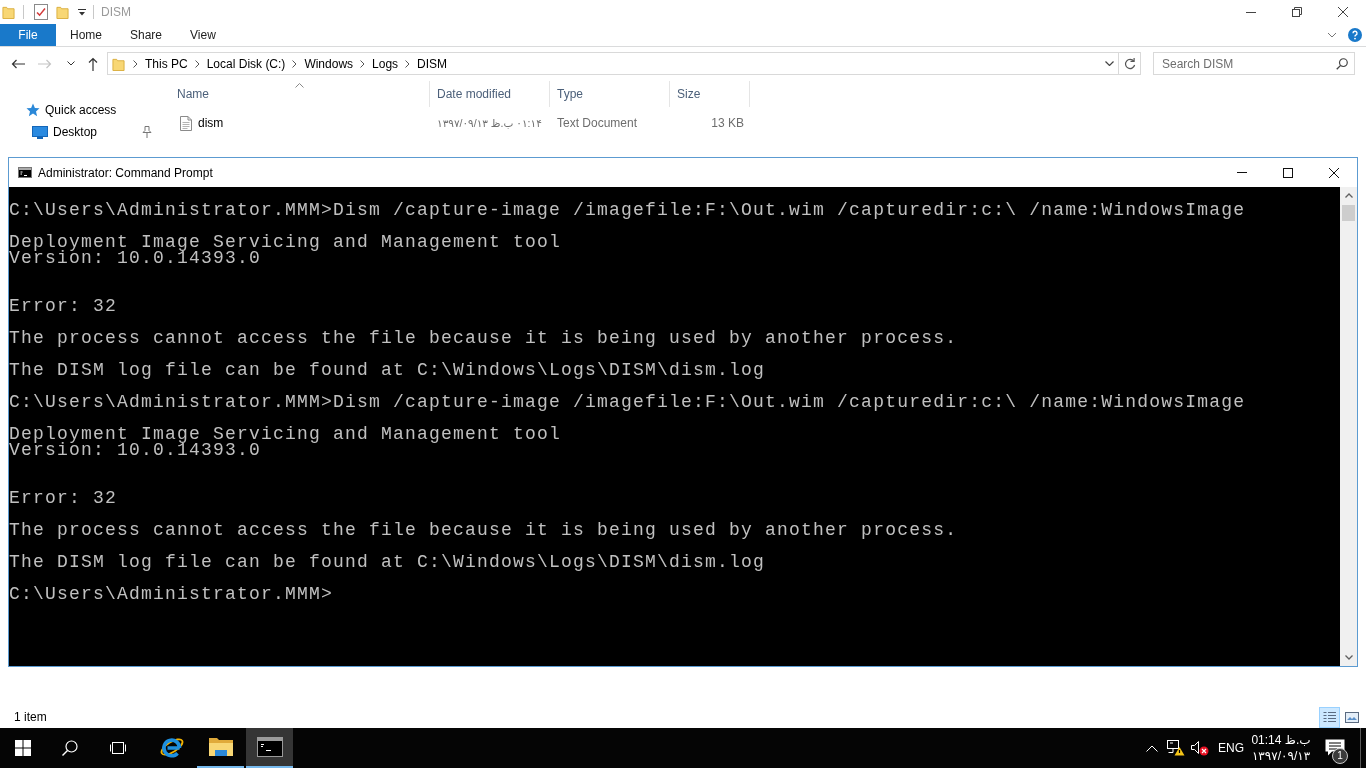 The width and height of the screenshot is (1366, 768). I want to click on refresh-icon, so click(1129, 63).